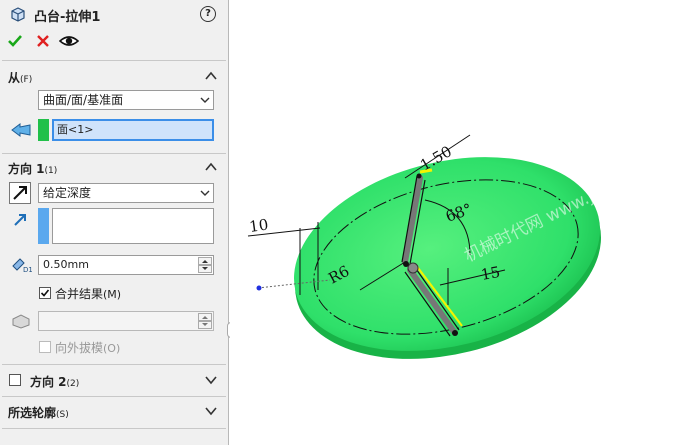 Image resolution: width=700 pixels, height=445 pixels. Describe the element at coordinates (21, 320) in the screenshot. I see `draft-icon` at that location.